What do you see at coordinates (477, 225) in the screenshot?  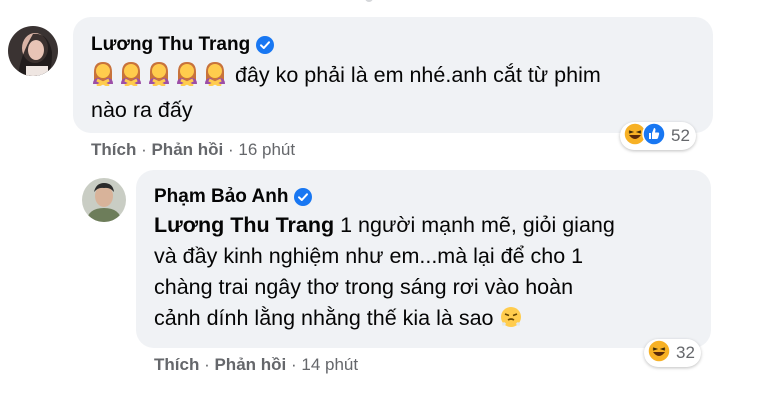 I see `comment-text-line: 1 người mạnh mẽ, giỏi giang` at bounding box center [477, 225].